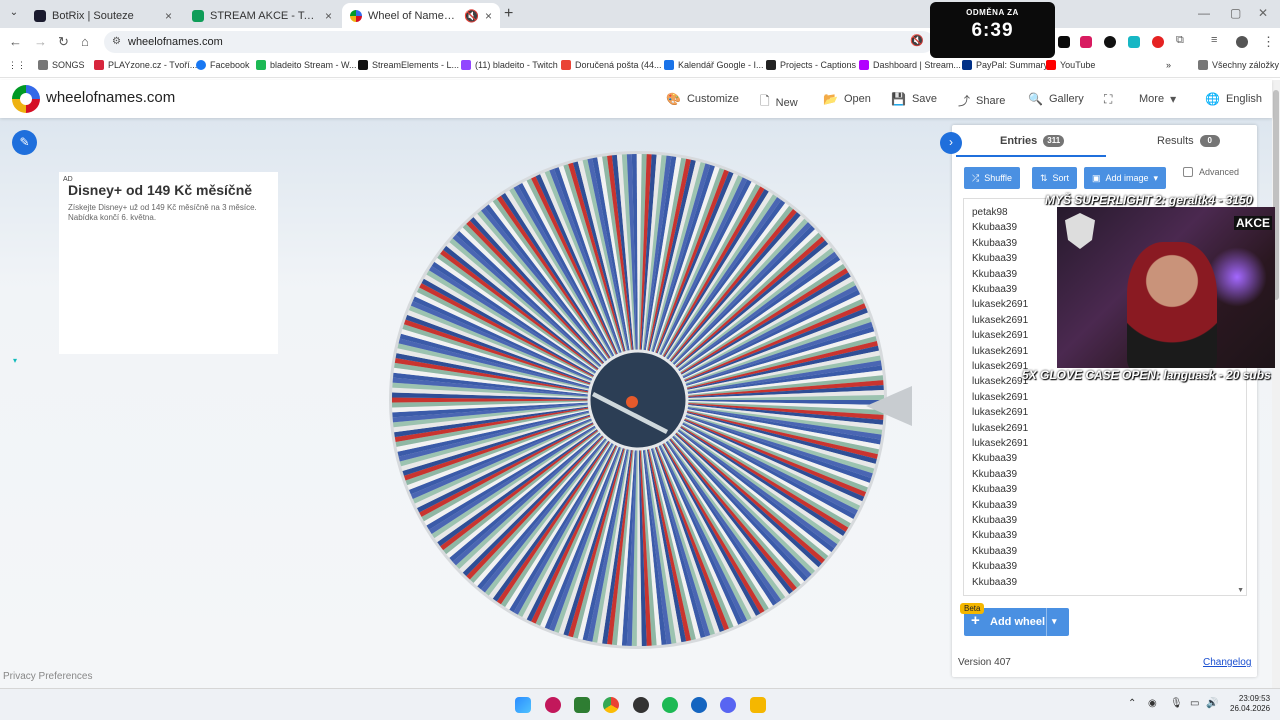 The height and width of the screenshot is (720, 1280). Describe the element at coordinates (523, 705) in the screenshot. I see `windows-start-icon` at that location.